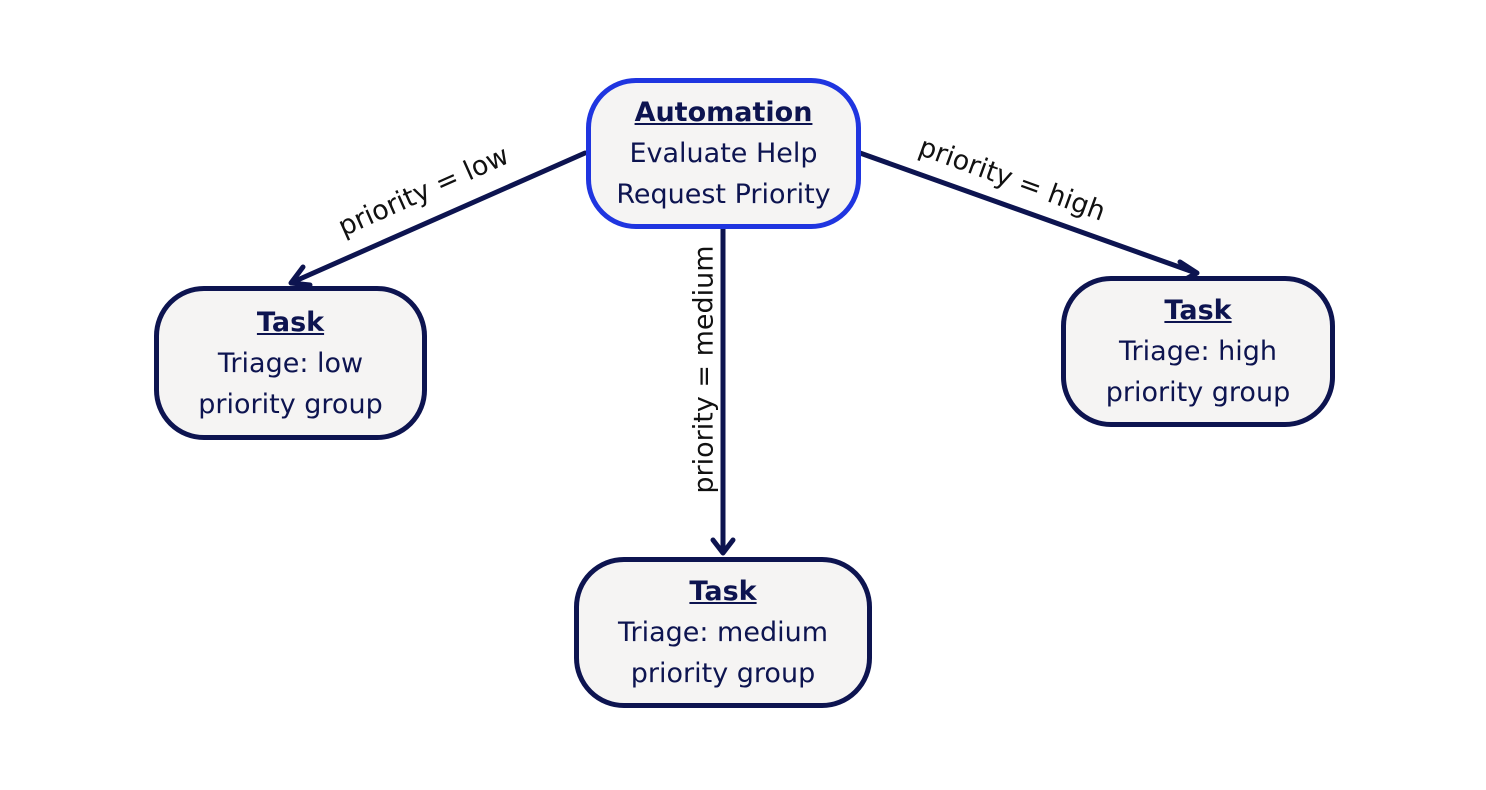  I want to click on node-text: Evaluate Help, so click(723, 153).